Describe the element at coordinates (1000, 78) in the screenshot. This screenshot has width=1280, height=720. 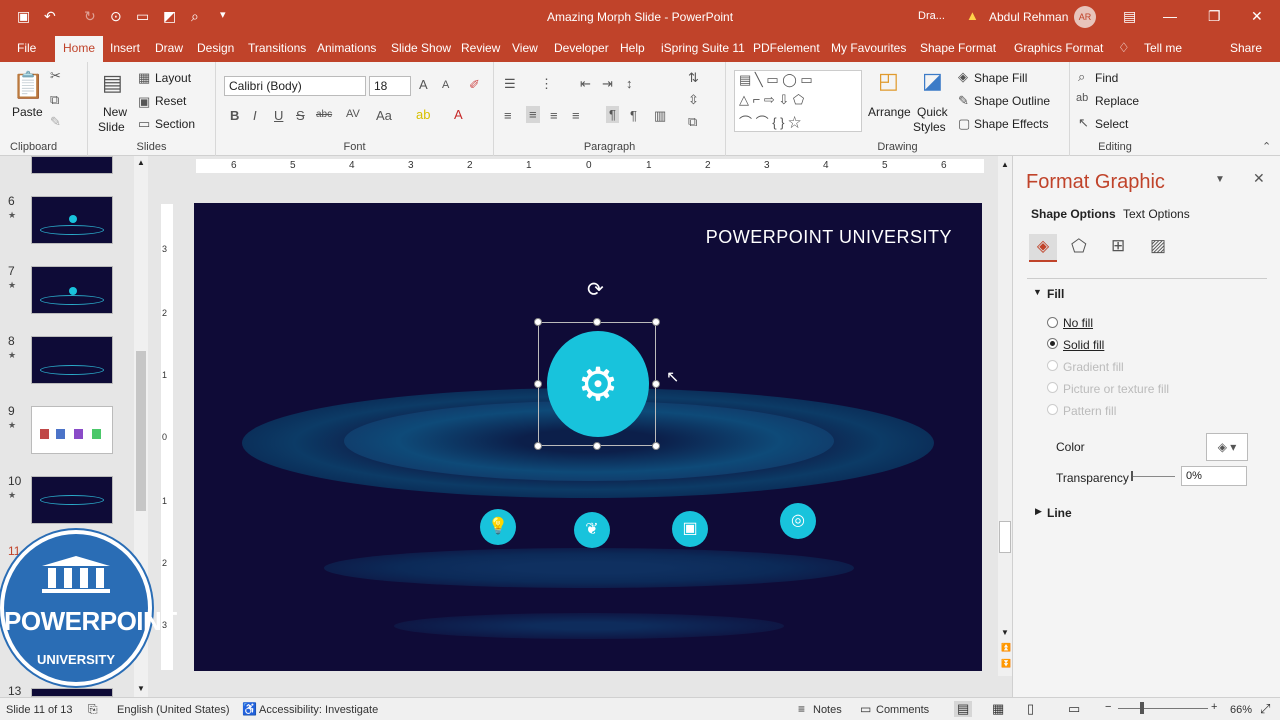
I see `shape-fill-button: Shape Fill` at that location.